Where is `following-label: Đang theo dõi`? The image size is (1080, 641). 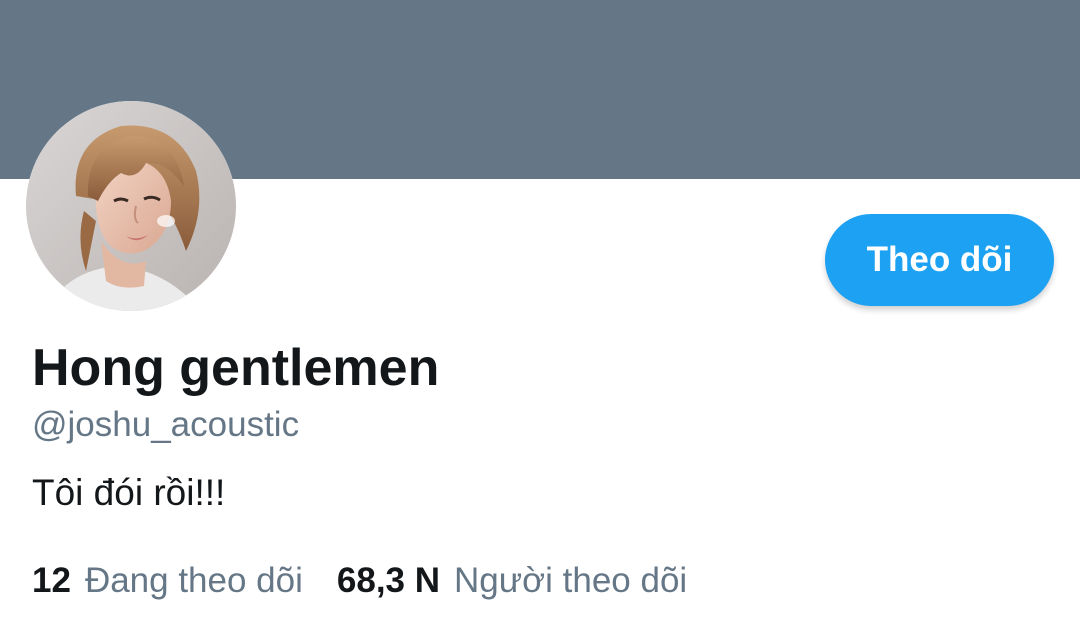 following-label: Đang theo dõi is located at coordinates (193, 580).